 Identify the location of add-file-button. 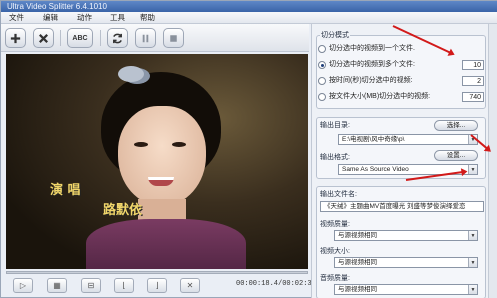
(15, 38).